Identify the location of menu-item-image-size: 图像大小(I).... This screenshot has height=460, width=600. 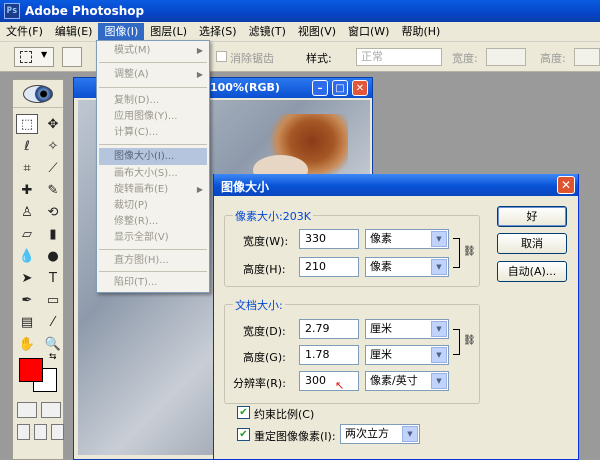
(153, 156).